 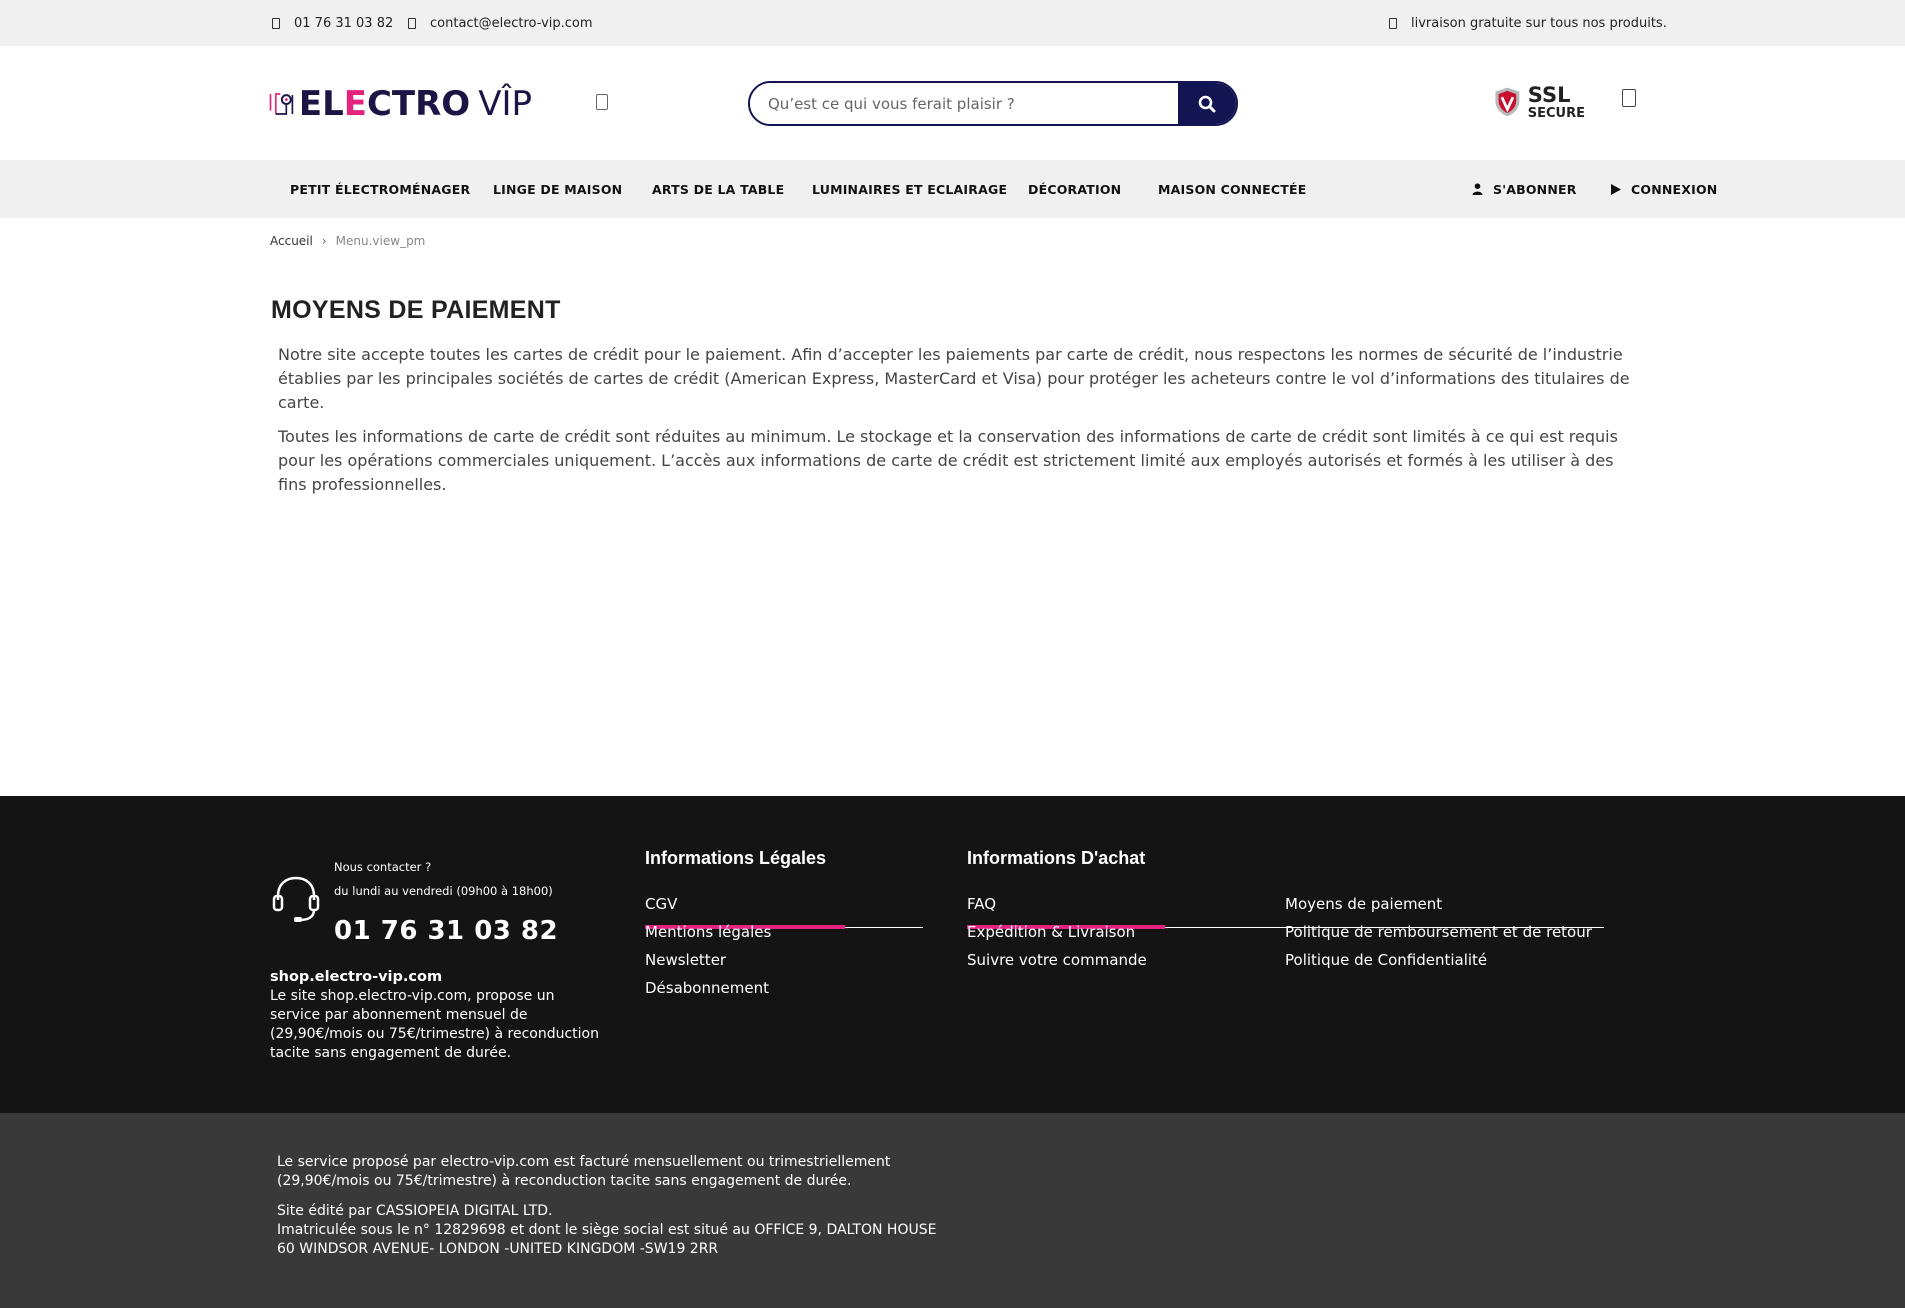 I want to click on mail-icon, so click(x=412, y=23).